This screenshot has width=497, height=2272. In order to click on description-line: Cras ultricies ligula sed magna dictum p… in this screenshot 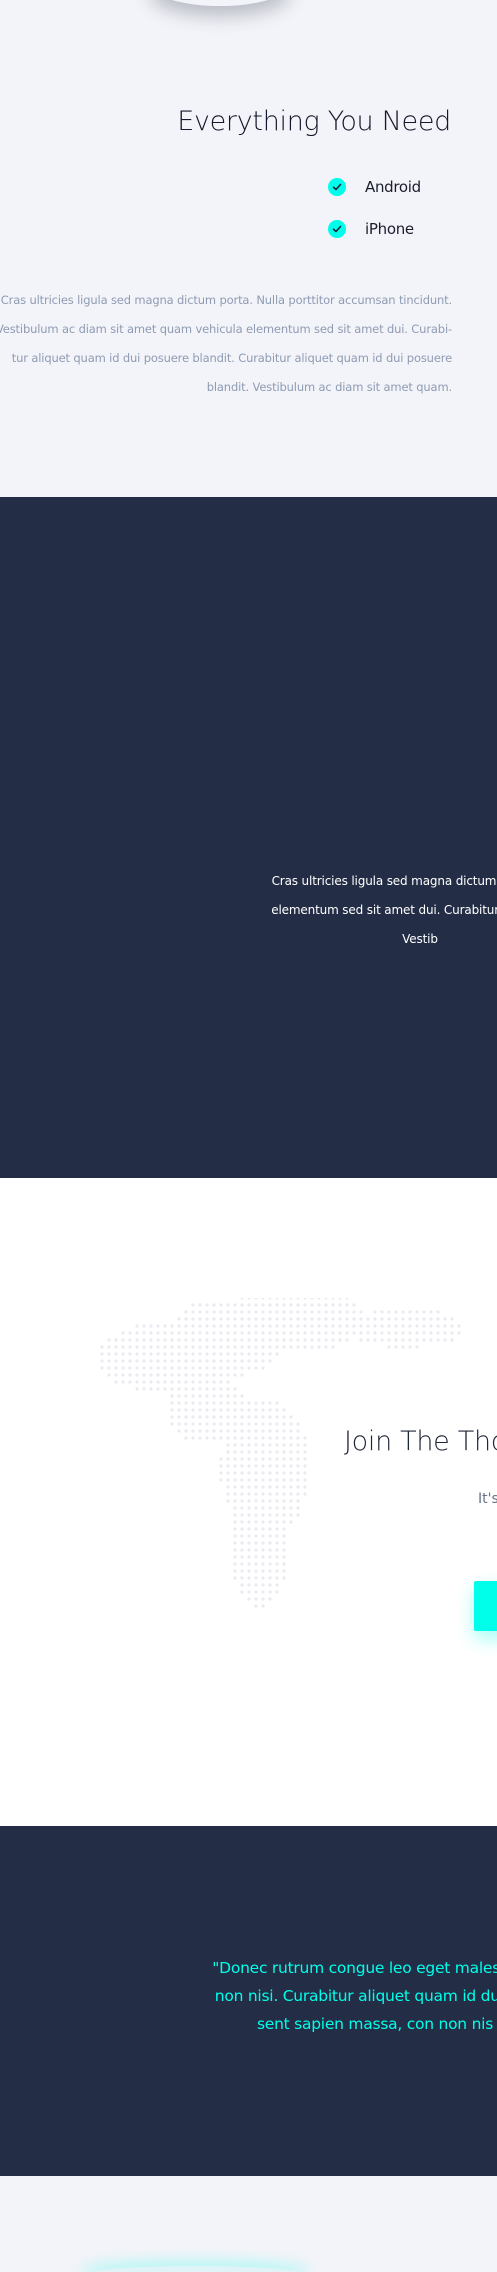, I will do `click(226, 300)`.